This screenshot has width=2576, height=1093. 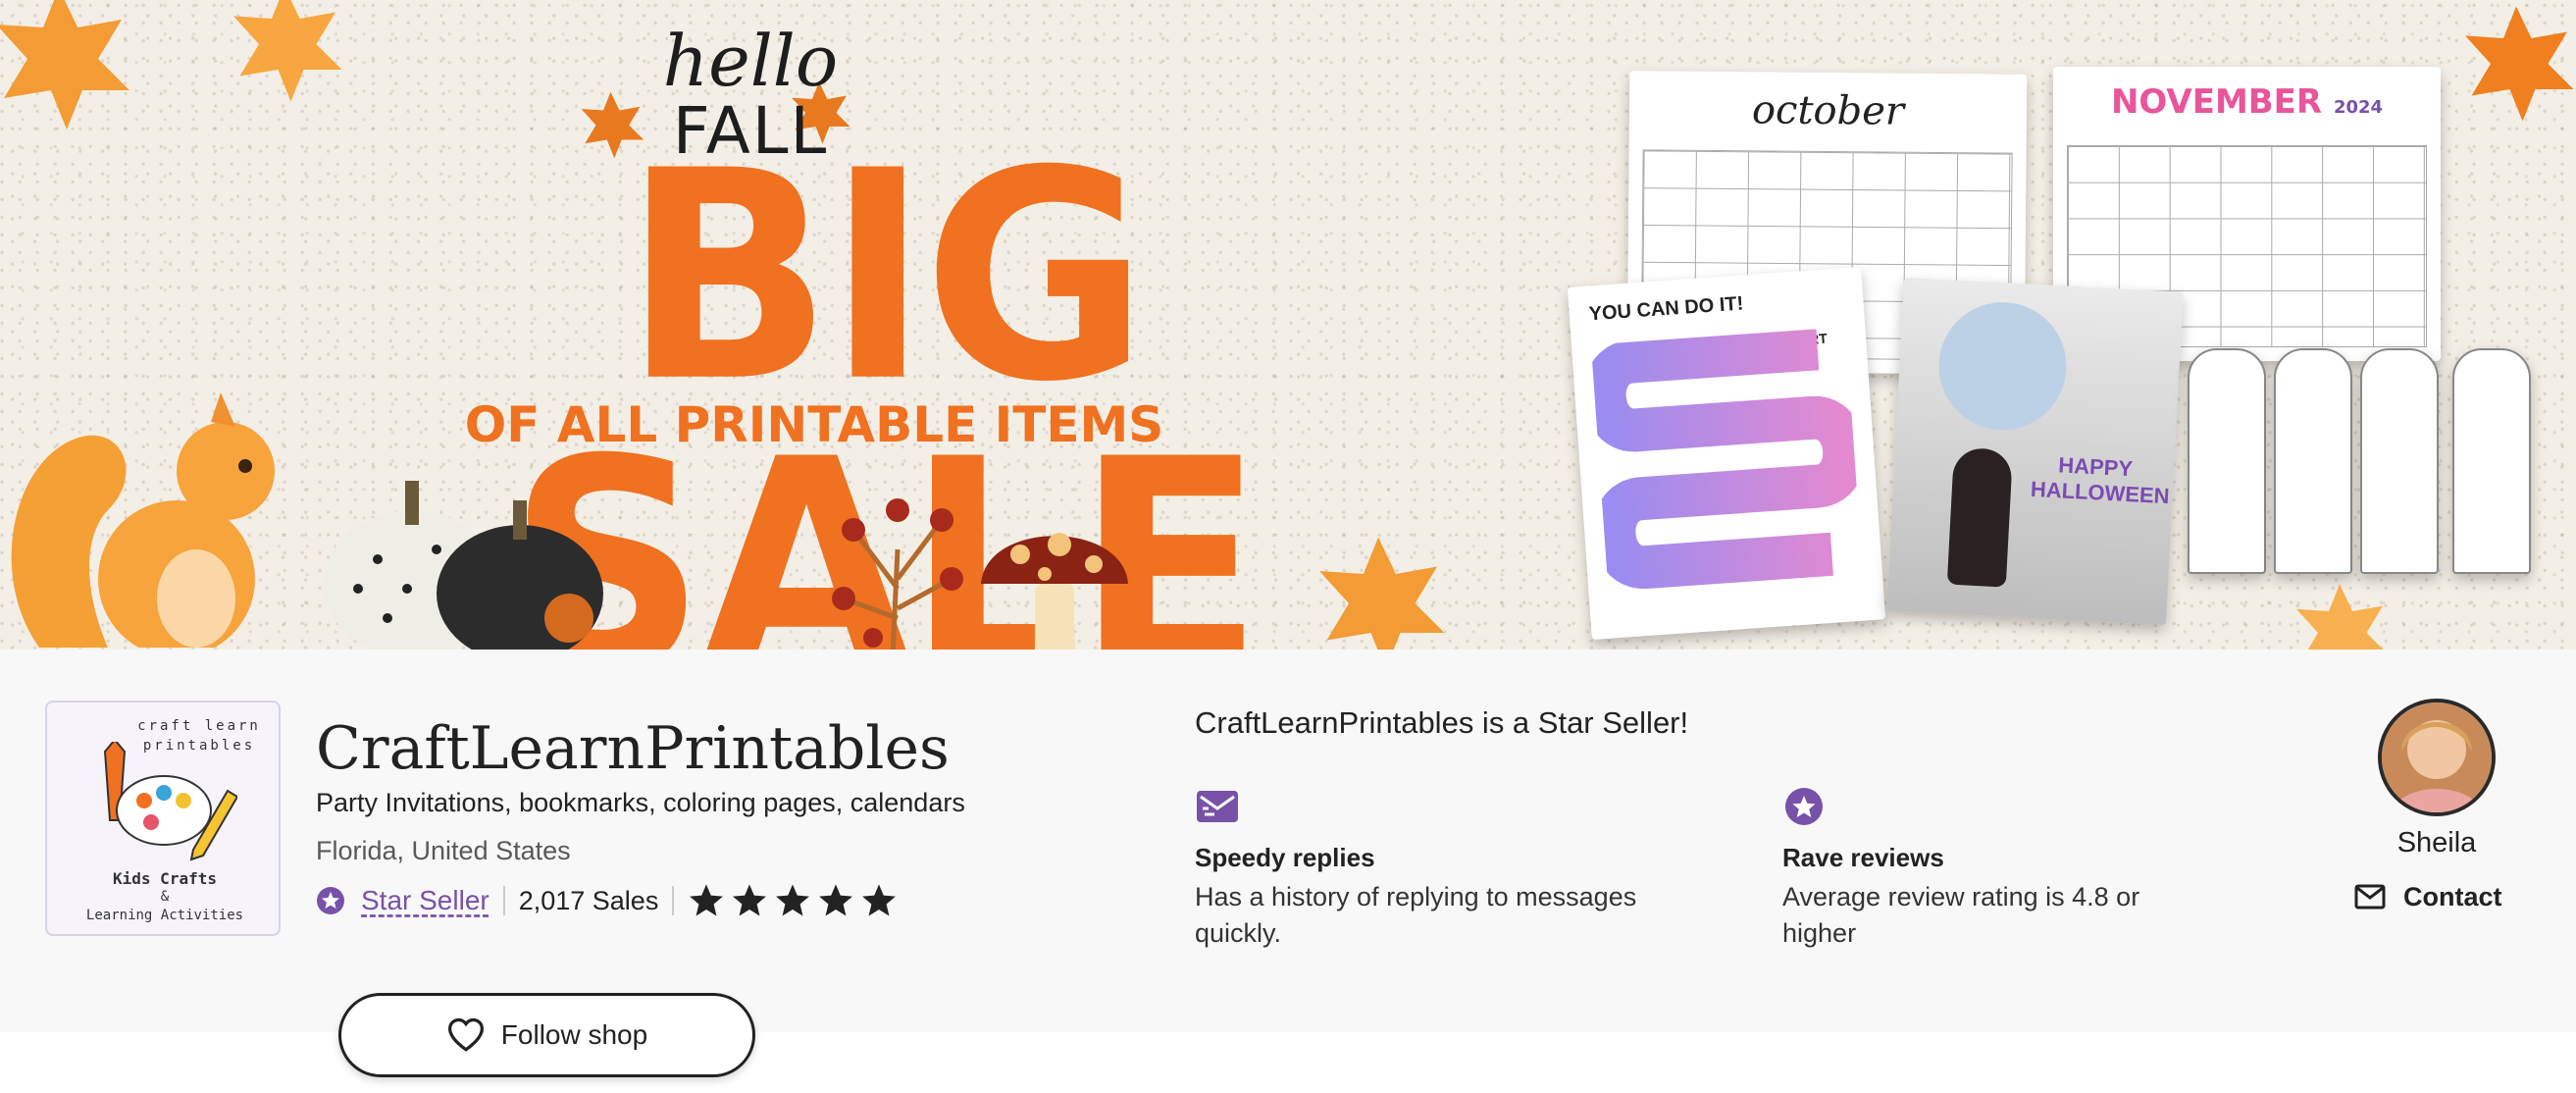 I want to click on berries-branch-icon, so click(x=897, y=574).